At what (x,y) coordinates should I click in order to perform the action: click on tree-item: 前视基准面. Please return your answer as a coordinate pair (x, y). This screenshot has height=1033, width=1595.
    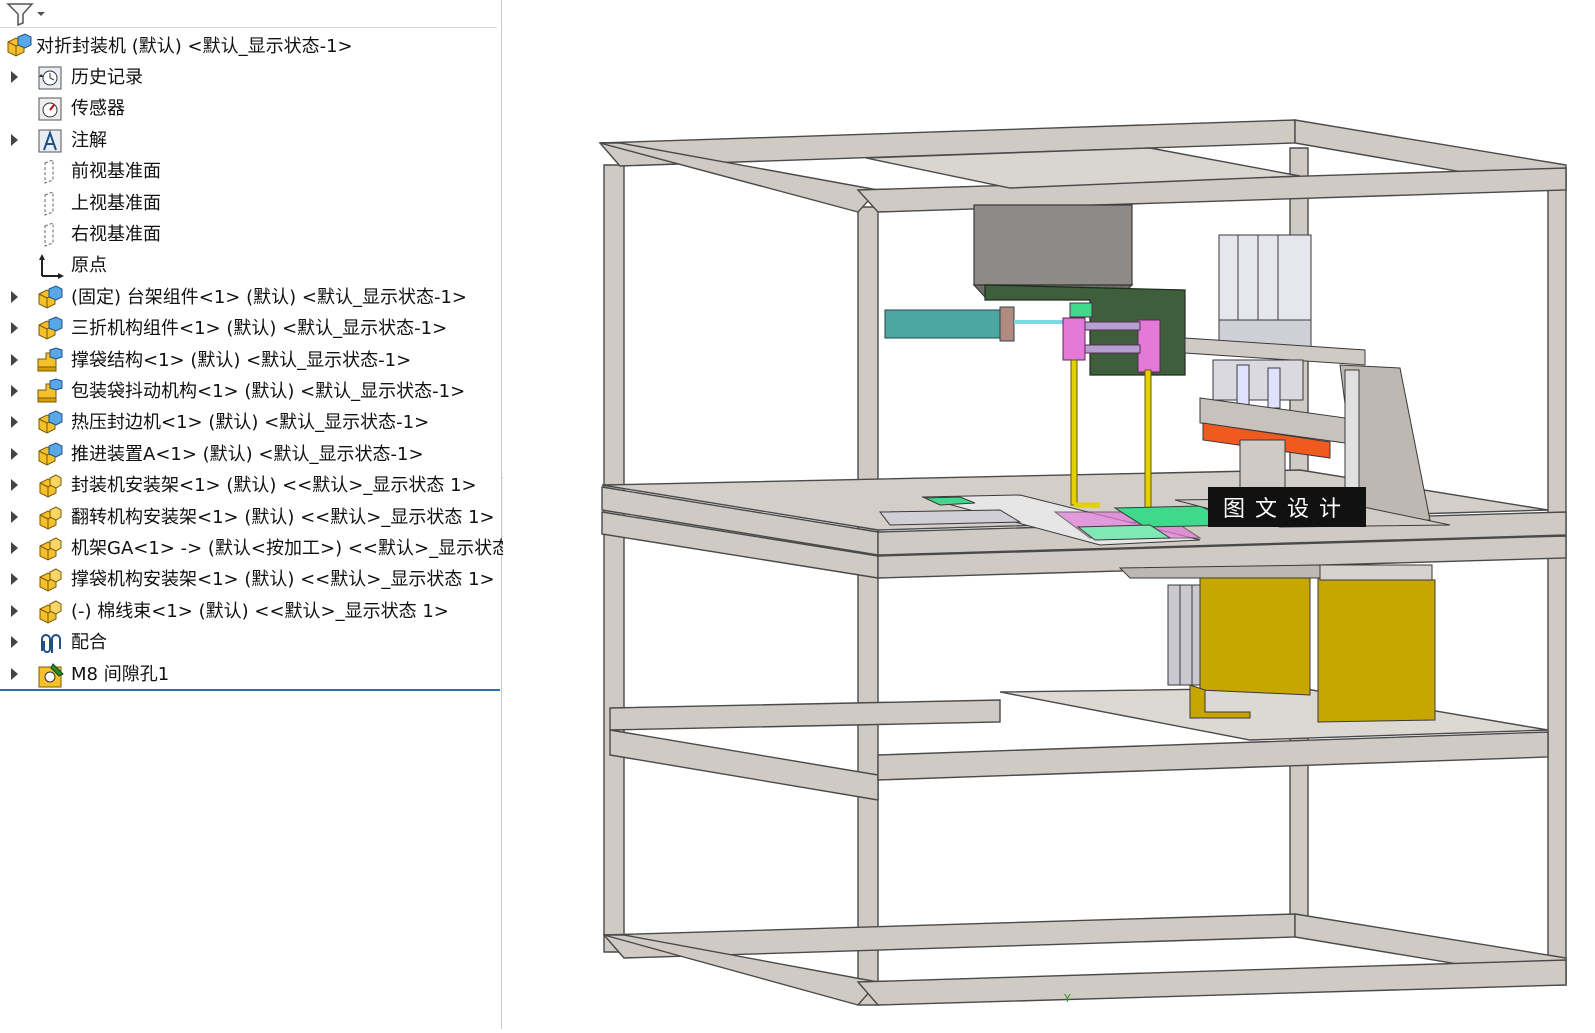
    Looking at the image, I should click on (251, 171).